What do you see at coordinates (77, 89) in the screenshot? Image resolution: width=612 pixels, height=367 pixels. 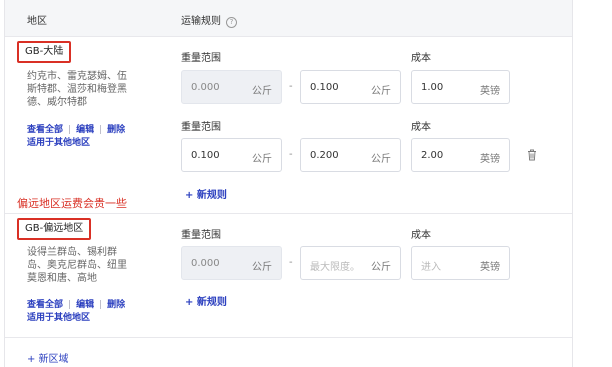 I see `region-desc-line: 斯特郡、温莎和梅登黑` at bounding box center [77, 89].